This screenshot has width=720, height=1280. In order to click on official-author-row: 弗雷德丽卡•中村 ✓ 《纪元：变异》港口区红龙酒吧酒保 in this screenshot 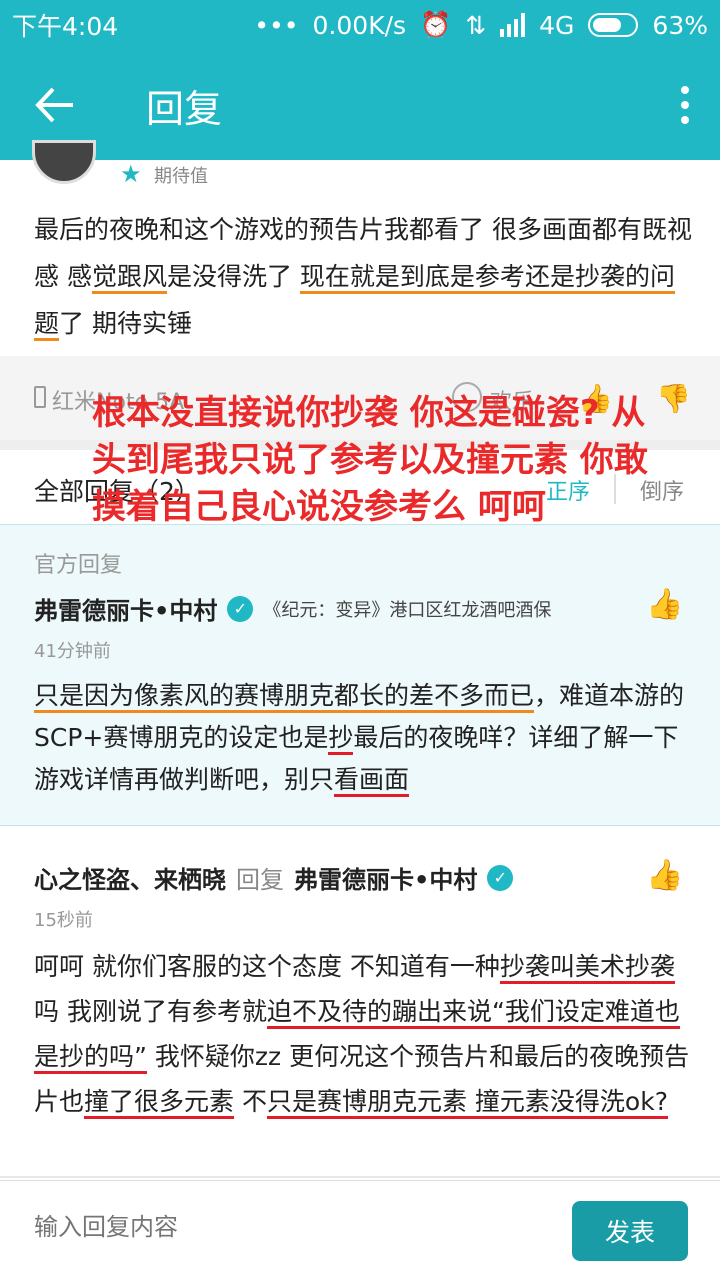, I will do `click(292, 608)`.